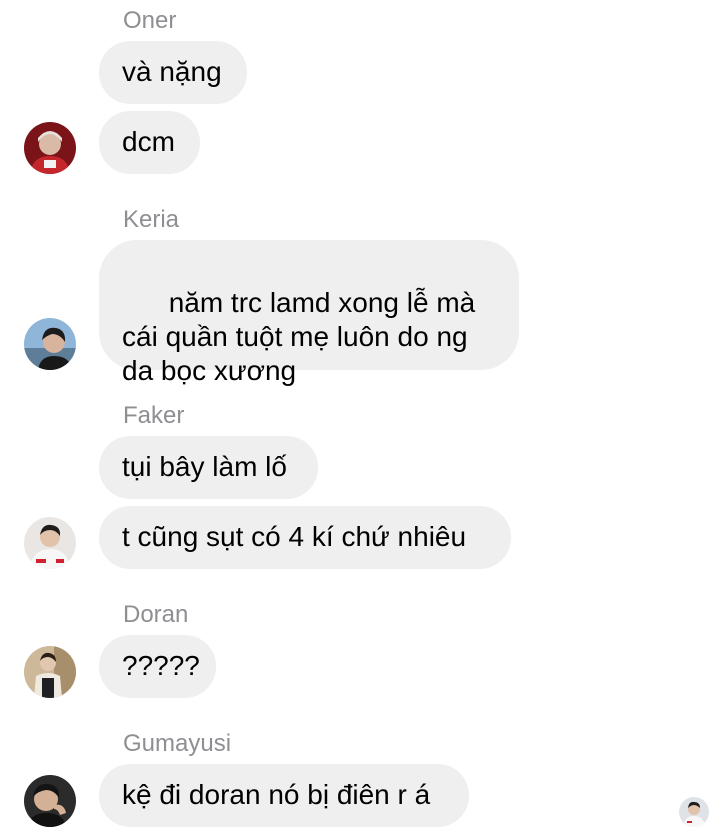 Image resolution: width=720 pixels, height=828 pixels. What do you see at coordinates (149, 142) in the screenshot?
I see `message-bubble: dcm` at bounding box center [149, 142].